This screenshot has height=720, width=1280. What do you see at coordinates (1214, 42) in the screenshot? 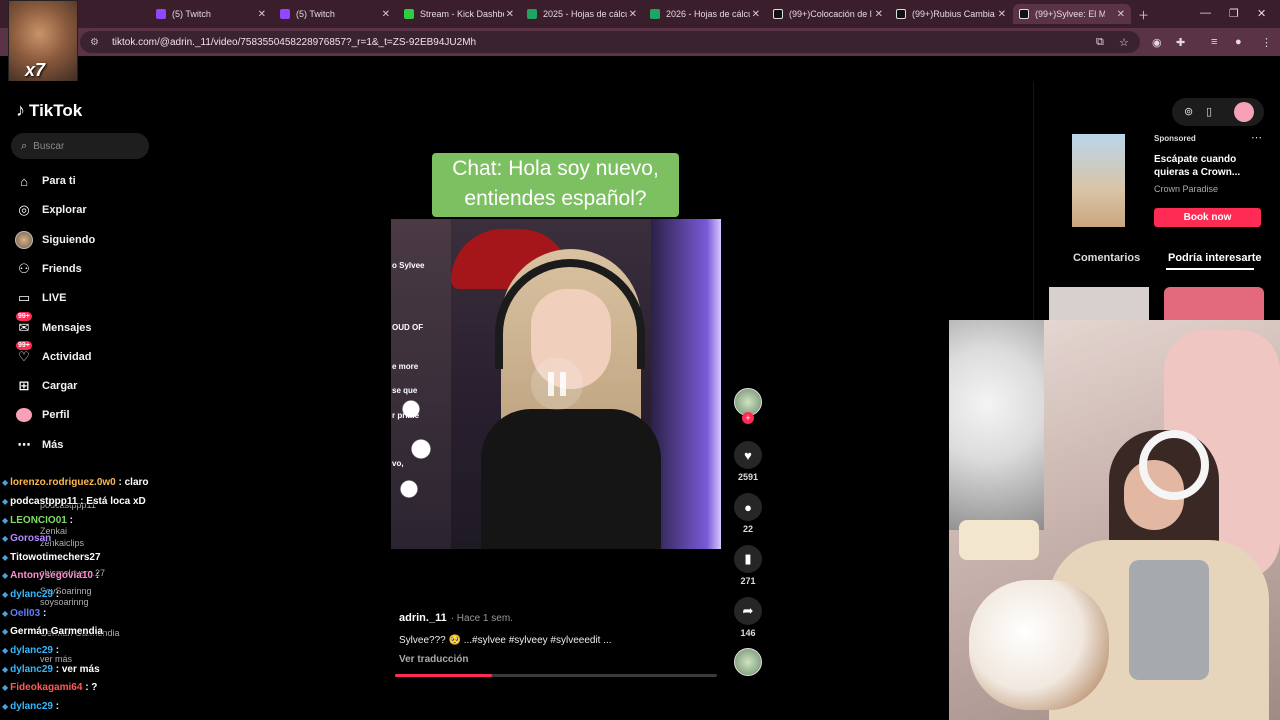
I see `media-icon: ≡` at bounding box center [1214, 42].